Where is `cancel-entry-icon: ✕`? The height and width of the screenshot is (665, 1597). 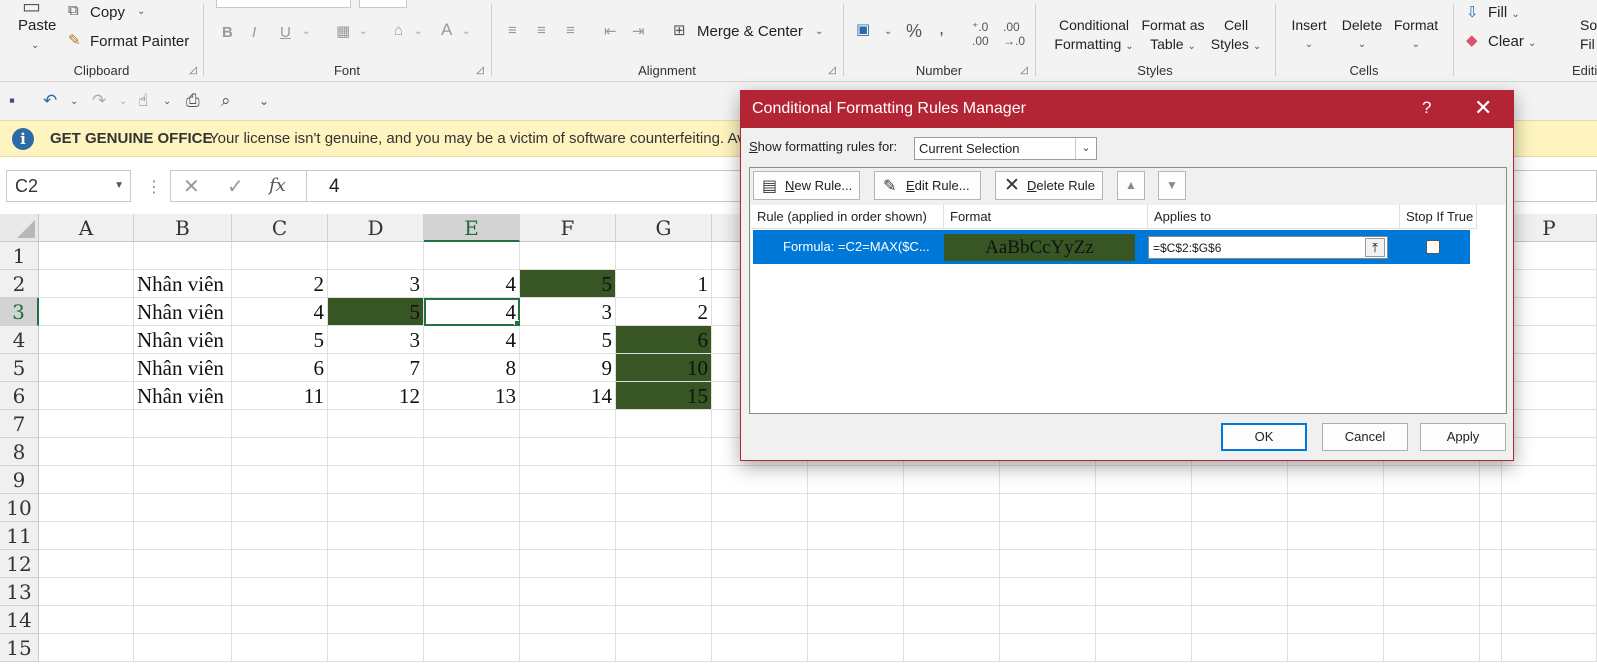 cancel-entry-icon: ✕ is located at coordinates (191, 186).